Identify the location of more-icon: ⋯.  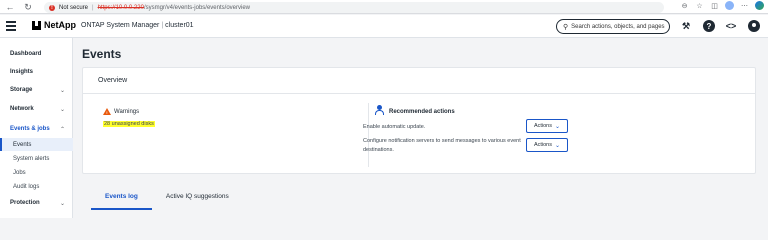
(744, 5).